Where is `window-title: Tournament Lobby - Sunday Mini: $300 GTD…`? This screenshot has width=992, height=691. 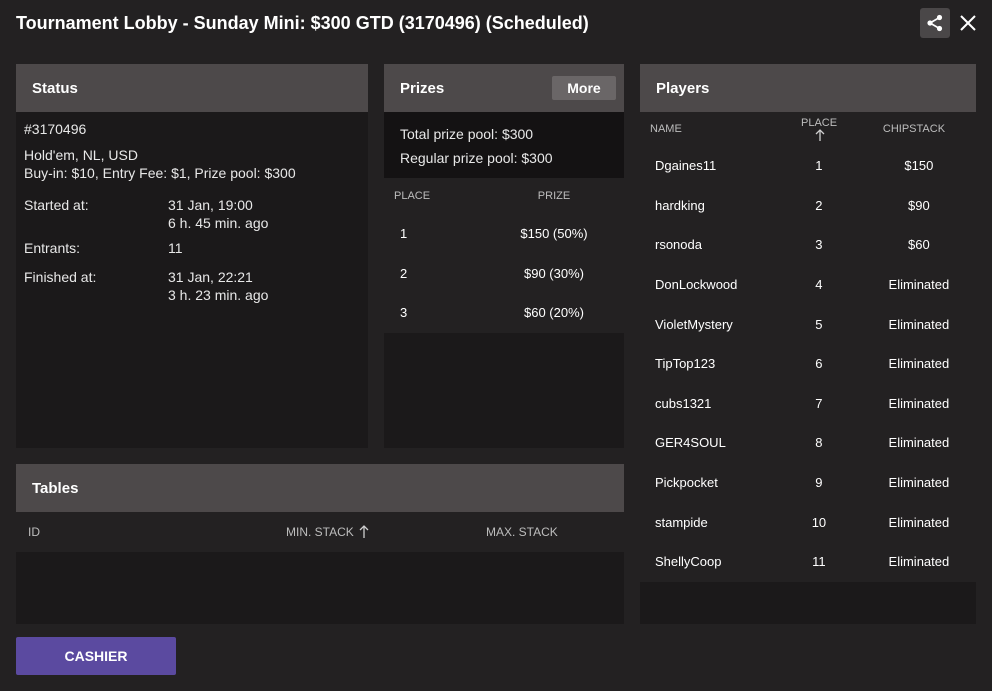 window-title: Tournament Lobby - Sunday Mini: $300 GTD… is located at coordinates (302, 23).